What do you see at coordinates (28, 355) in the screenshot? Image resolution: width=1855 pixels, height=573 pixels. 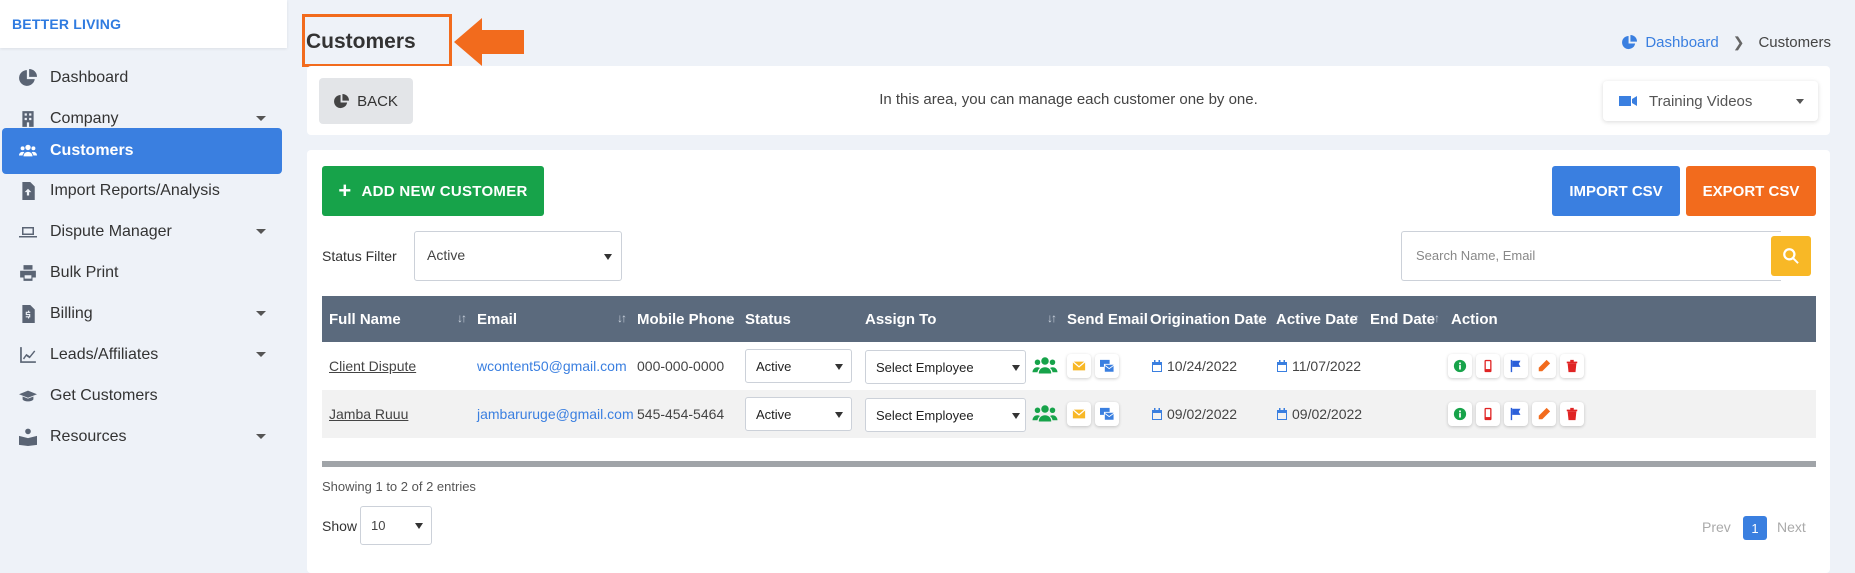 I see `line-chart-icon` at bounding box center [28, 355].